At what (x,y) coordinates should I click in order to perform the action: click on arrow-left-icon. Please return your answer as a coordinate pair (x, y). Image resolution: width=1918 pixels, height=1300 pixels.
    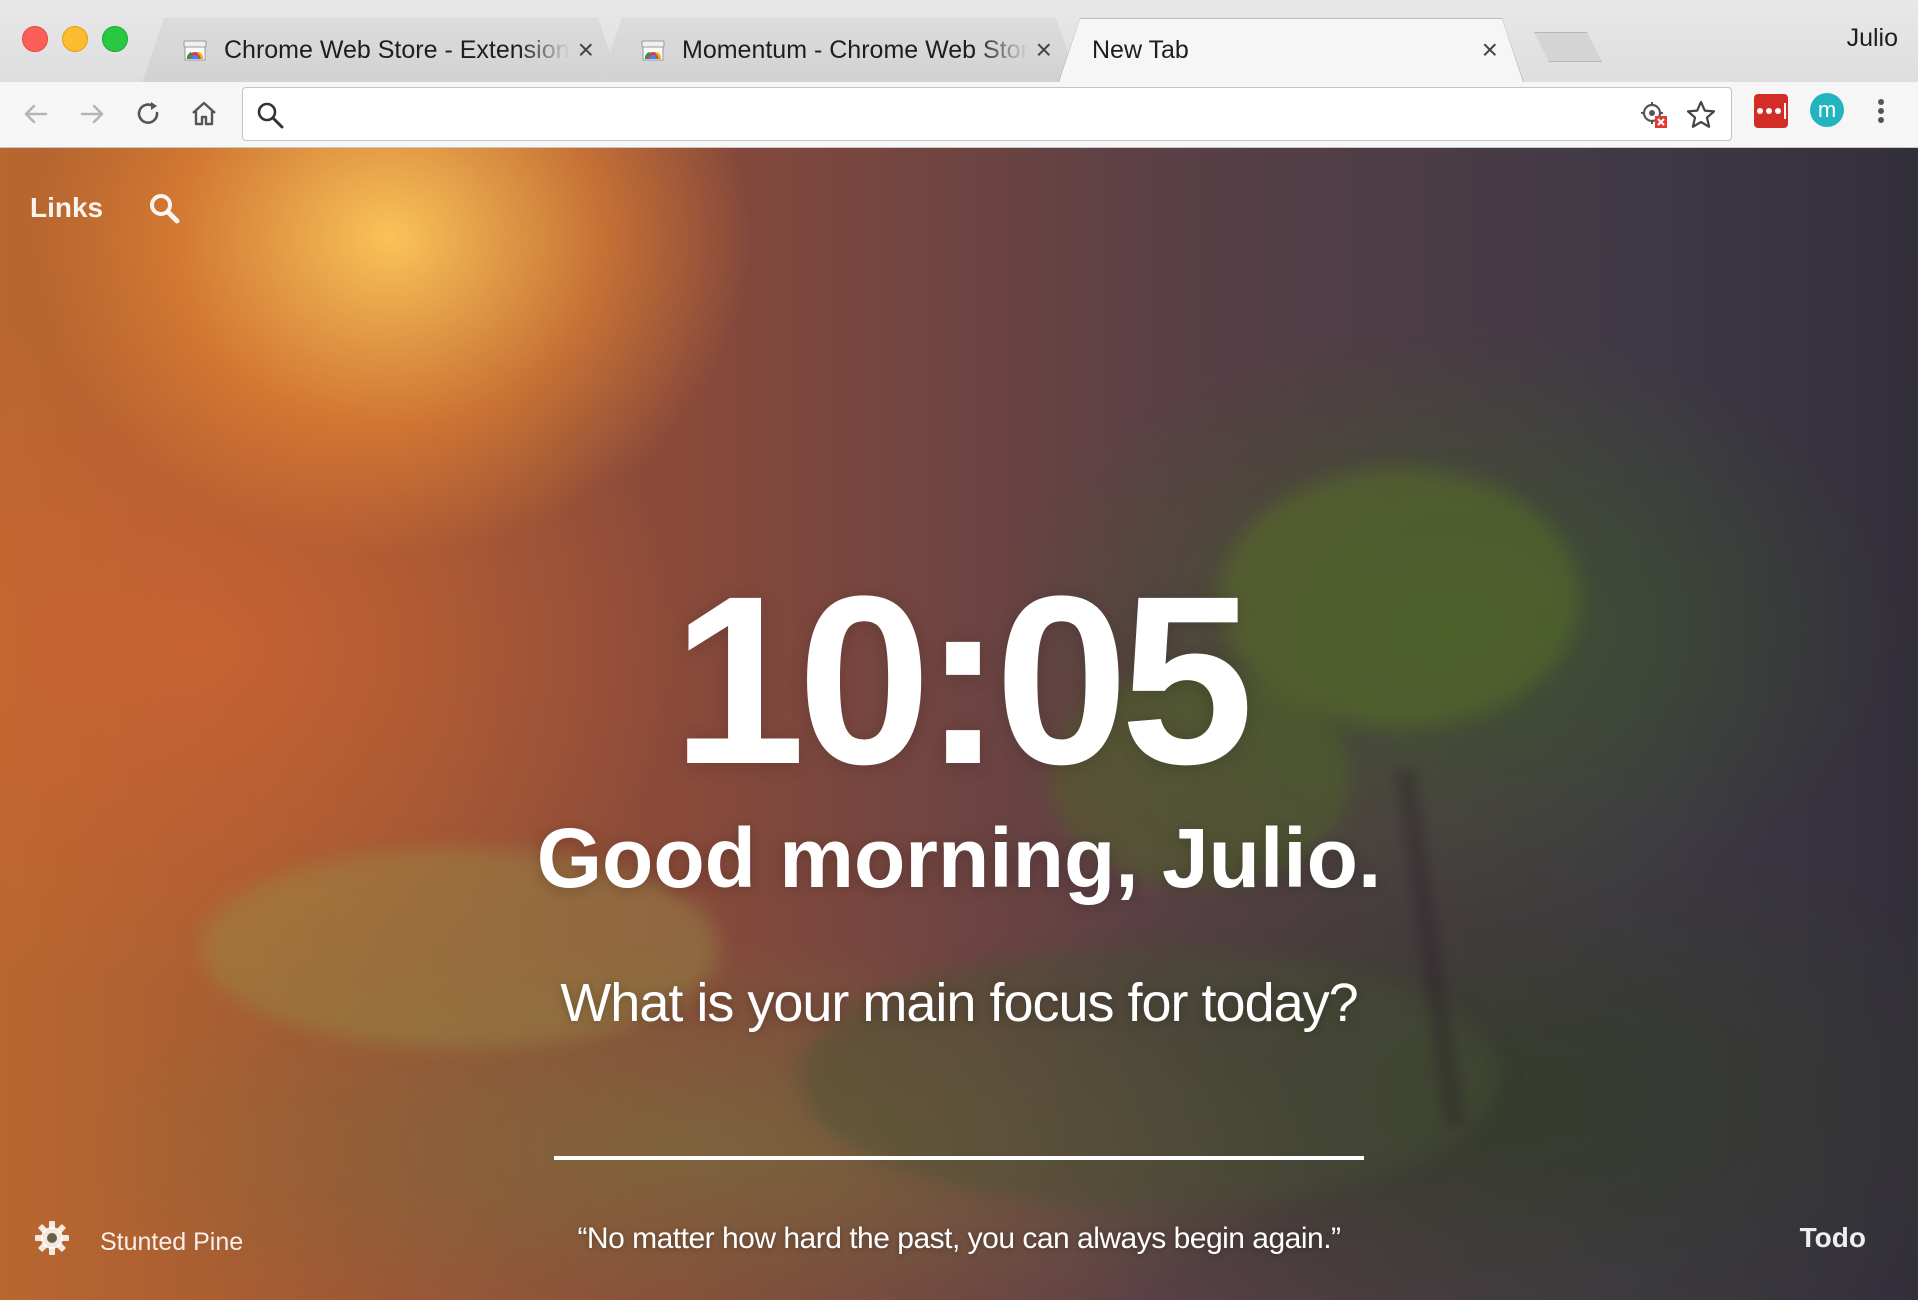
    Looking at the image, I should click on (36, 114).